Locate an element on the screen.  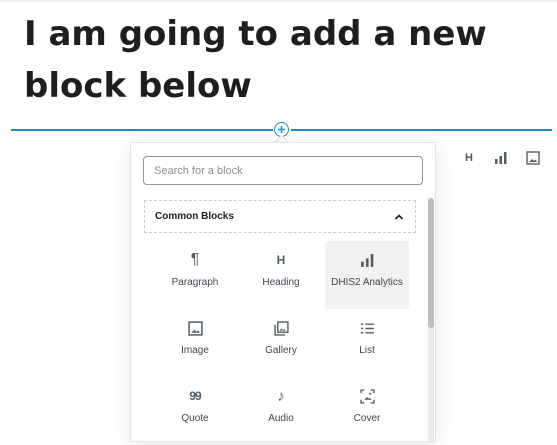
block-label: Image is located at coordinates (195, 350).